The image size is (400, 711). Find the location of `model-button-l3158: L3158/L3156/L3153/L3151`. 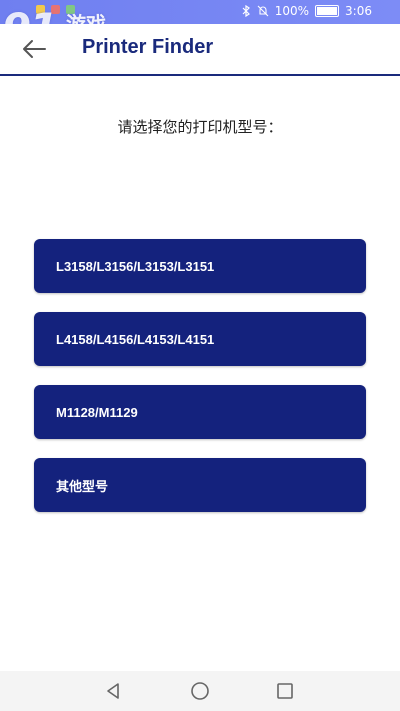

model-button-l3158: L3158/L3156/L3153/L3151 is located at coordinates (200, 266).